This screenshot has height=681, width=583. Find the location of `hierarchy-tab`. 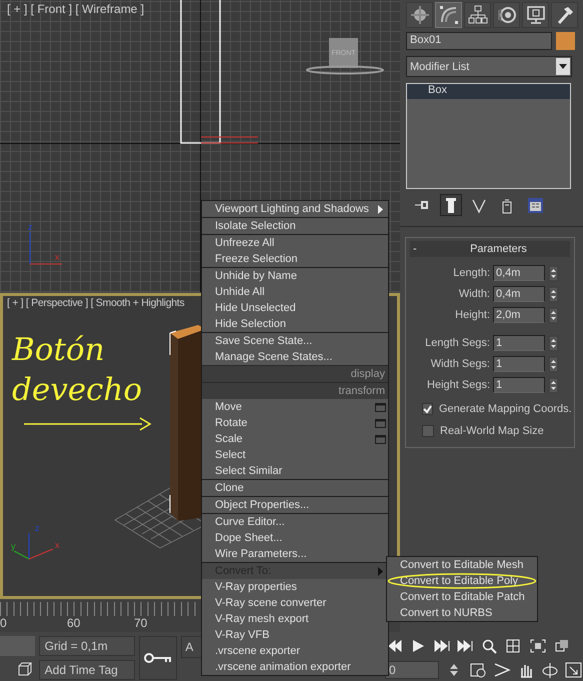

hierarchy-tab is located at coordinates (477, 15).